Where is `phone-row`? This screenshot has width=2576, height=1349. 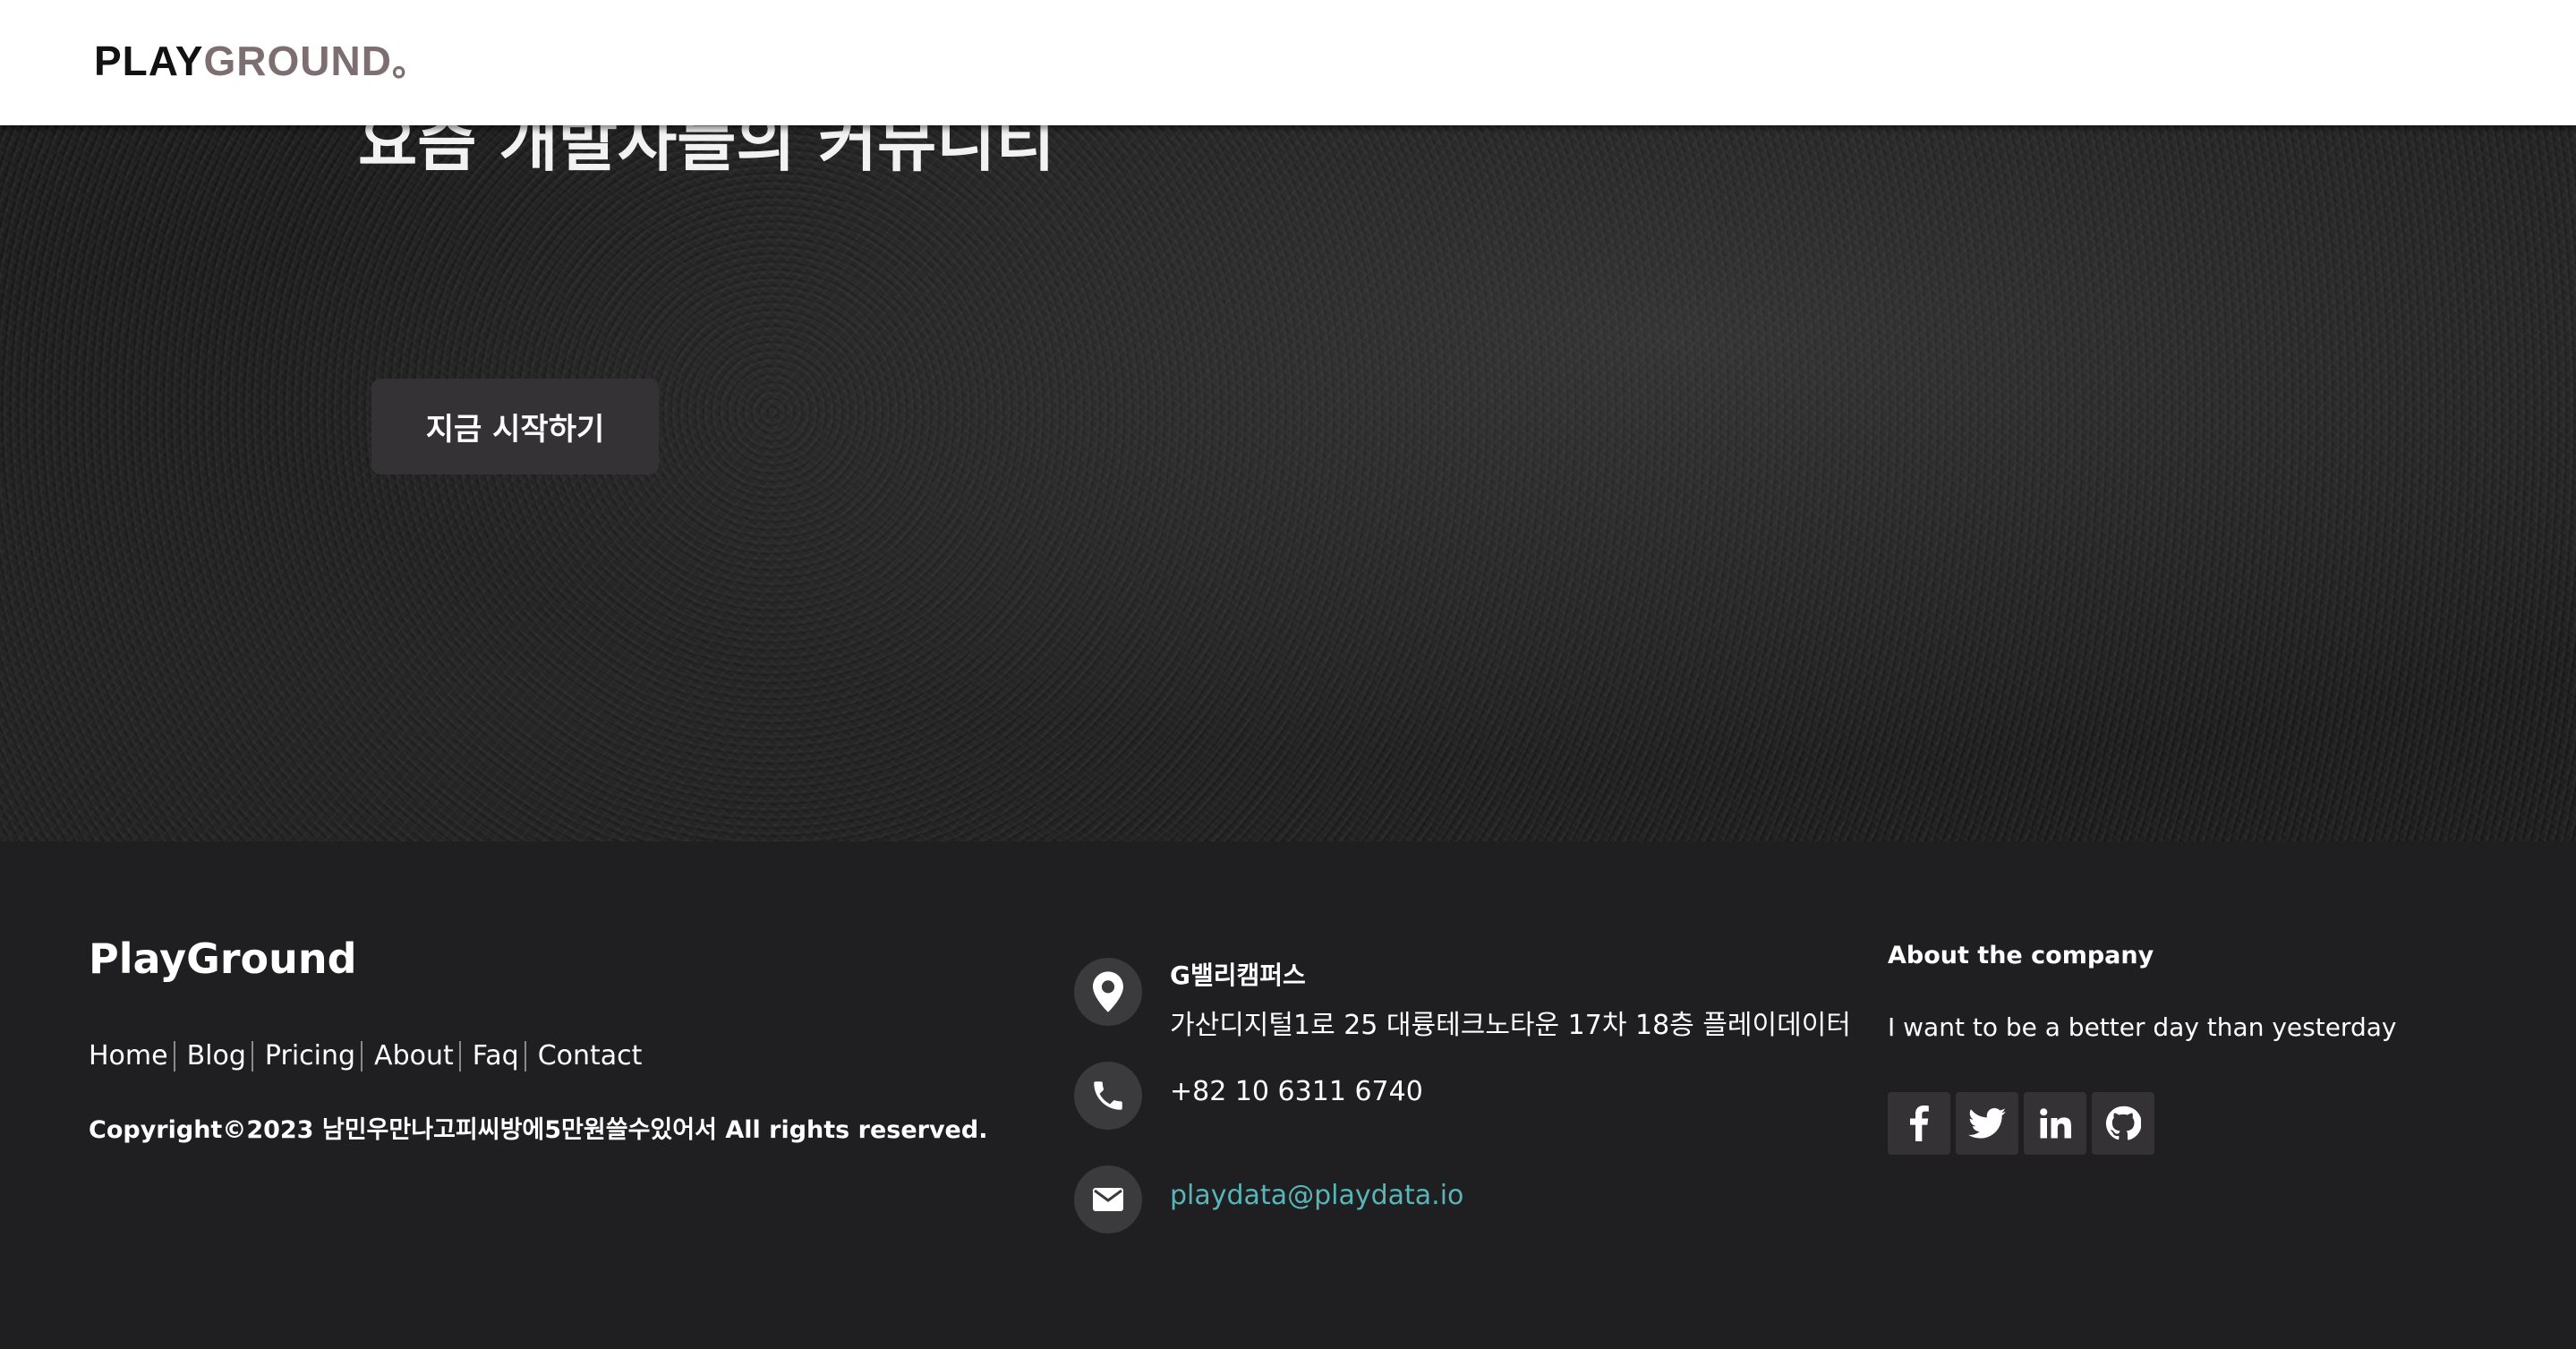
phone-row is located at coordinates (1108, 1096).